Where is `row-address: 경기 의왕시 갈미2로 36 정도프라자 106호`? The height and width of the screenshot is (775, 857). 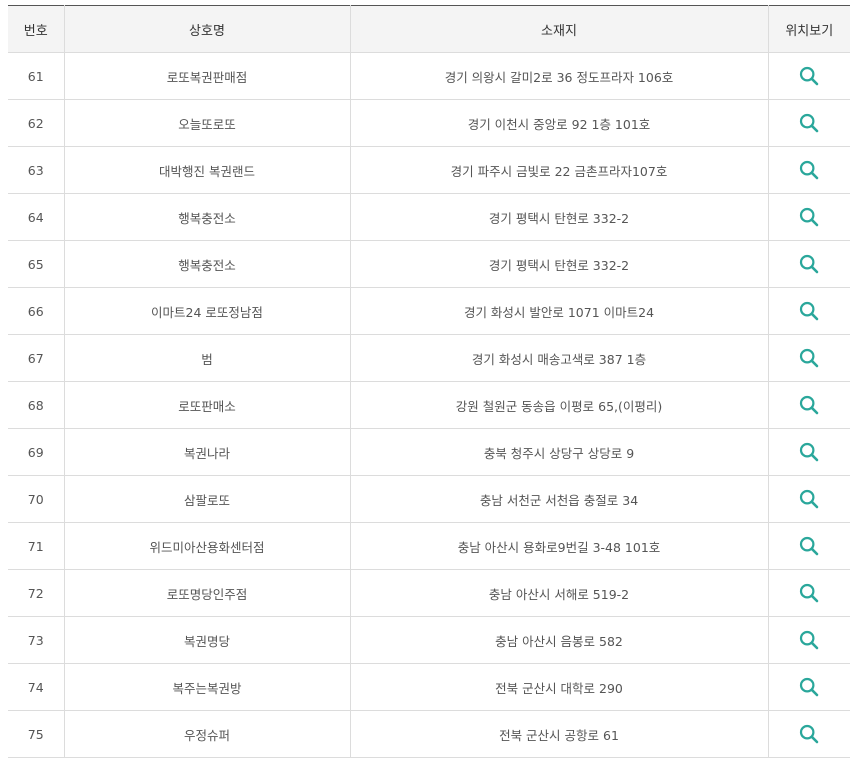 row-address: 경기 의왕시 갈미2로 36 정도프라자 106호 is located at coordinates (559, 76).